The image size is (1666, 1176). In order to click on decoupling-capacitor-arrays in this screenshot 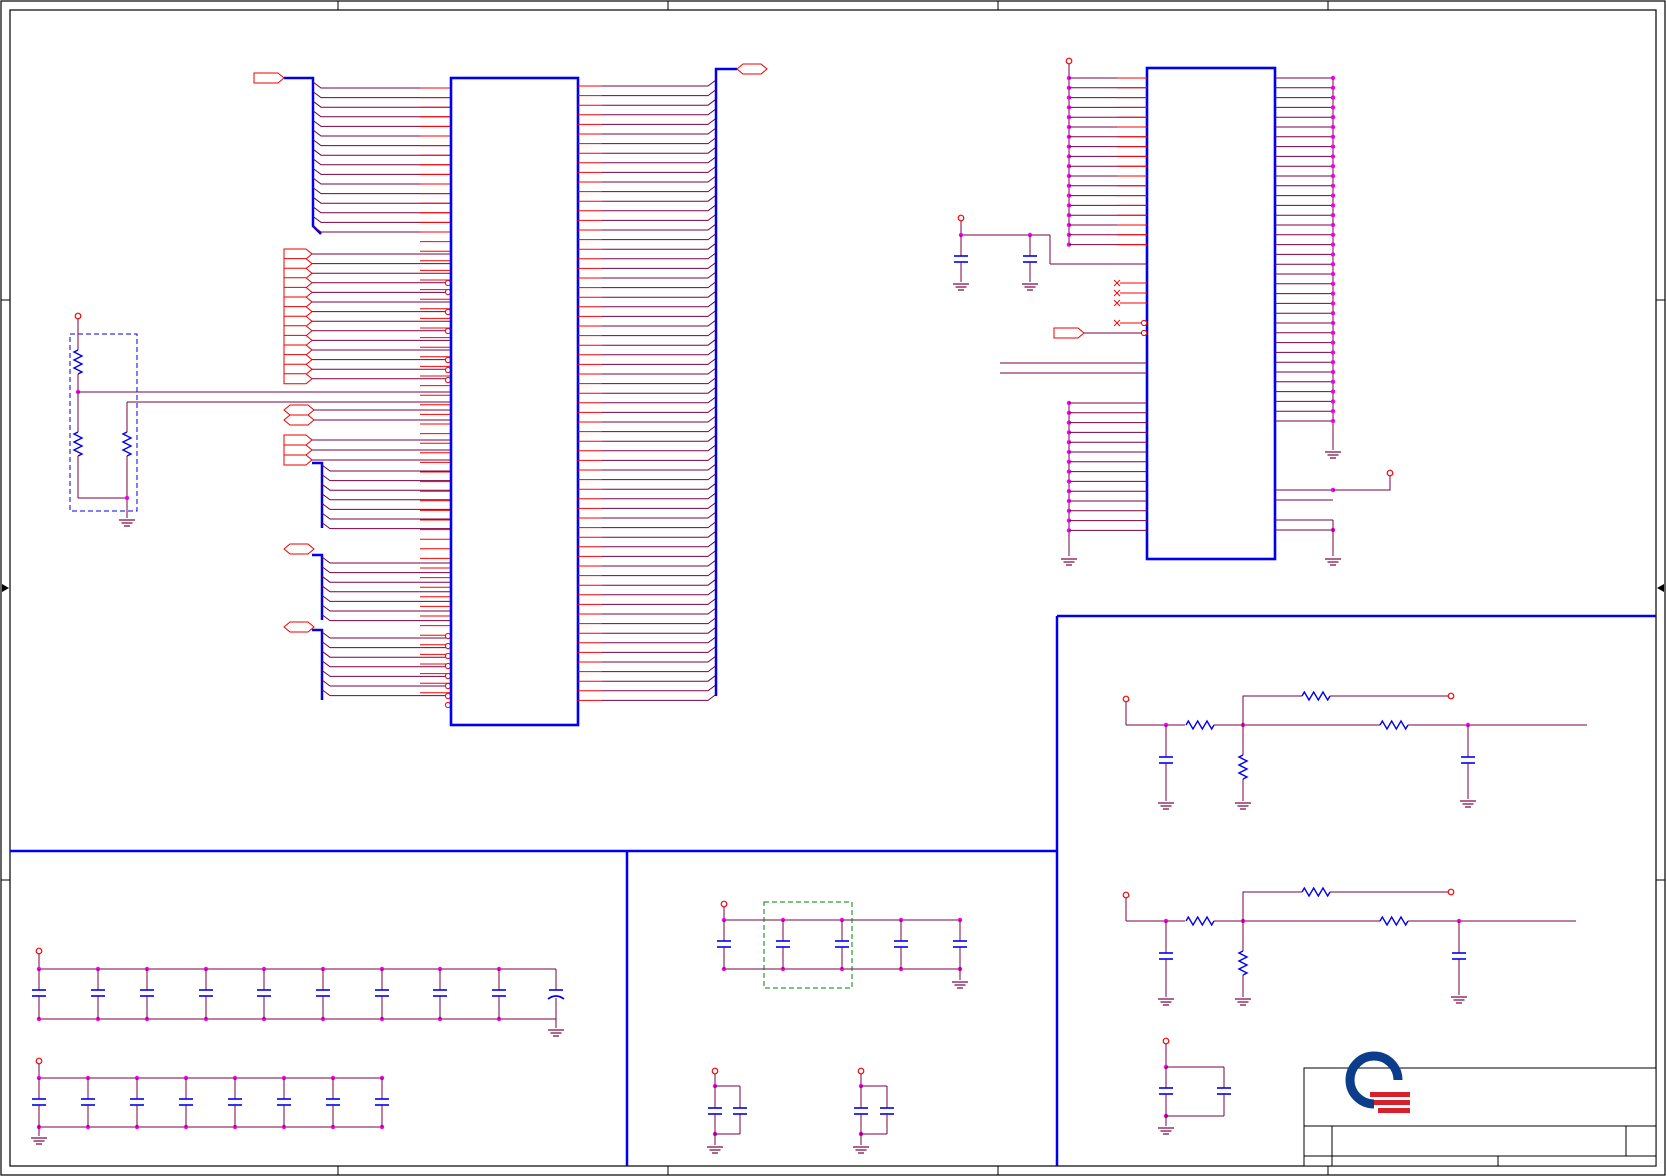, I will do `click(499, 1027)`.